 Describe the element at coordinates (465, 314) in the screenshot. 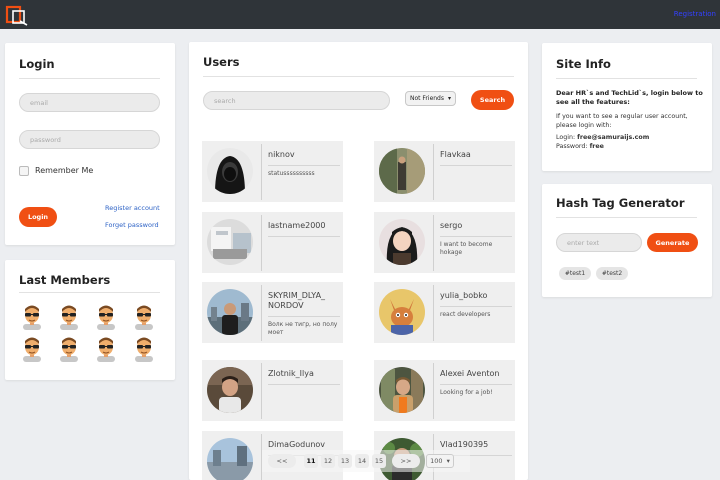

I see `user-status: react developers` at that location.